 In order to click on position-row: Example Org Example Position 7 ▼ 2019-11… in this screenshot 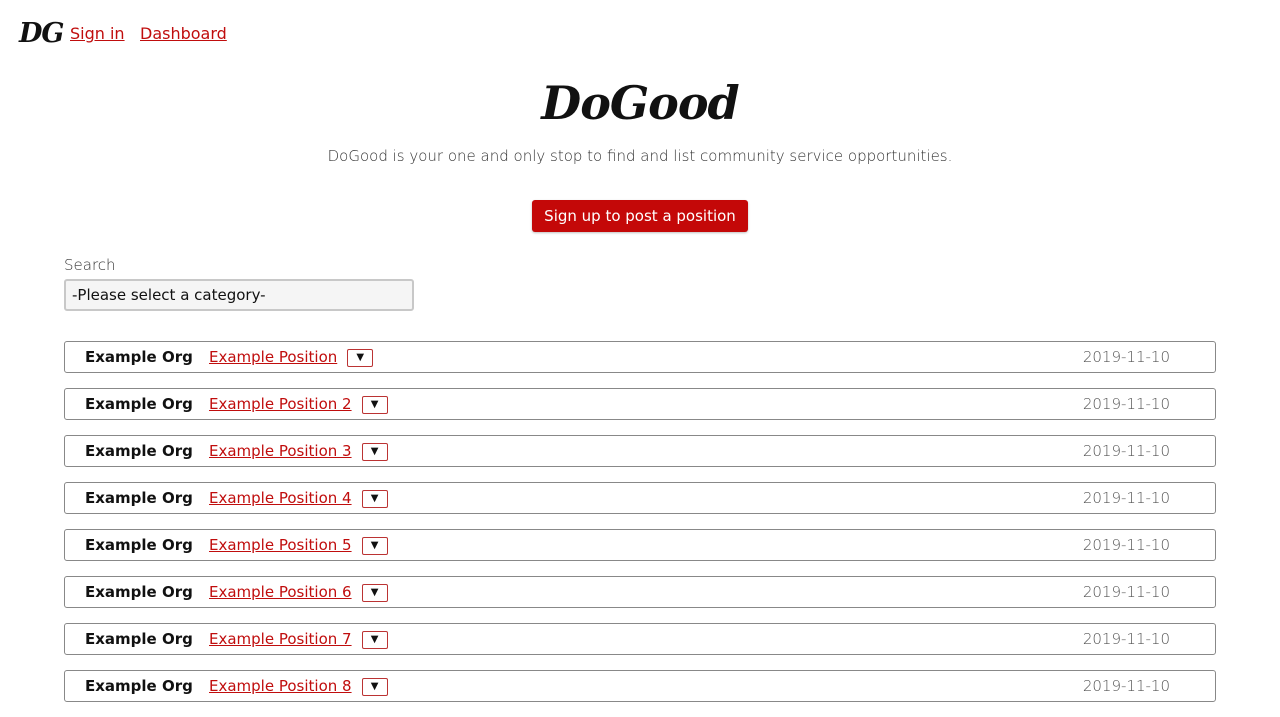, I will do `click(640, 639)`.